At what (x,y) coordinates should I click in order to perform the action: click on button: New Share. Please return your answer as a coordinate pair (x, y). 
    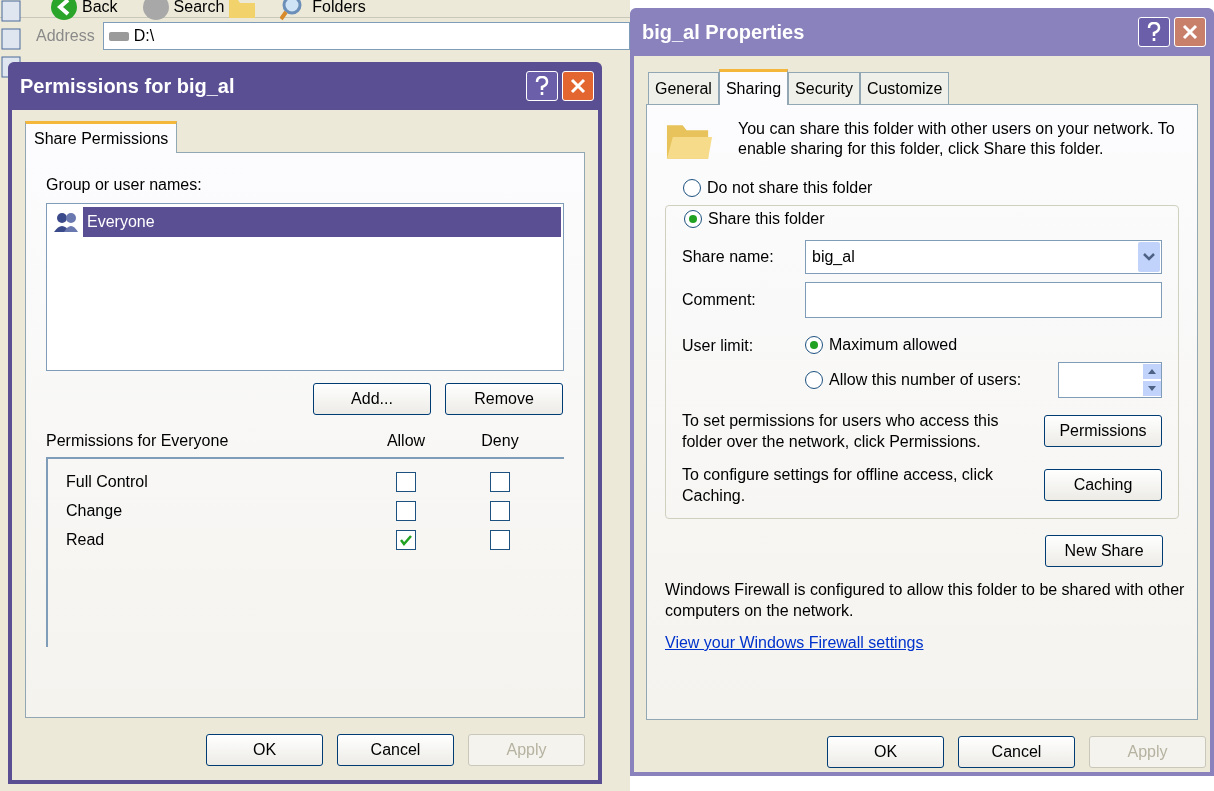
    Looking at the image, I should click on (1104, 551).